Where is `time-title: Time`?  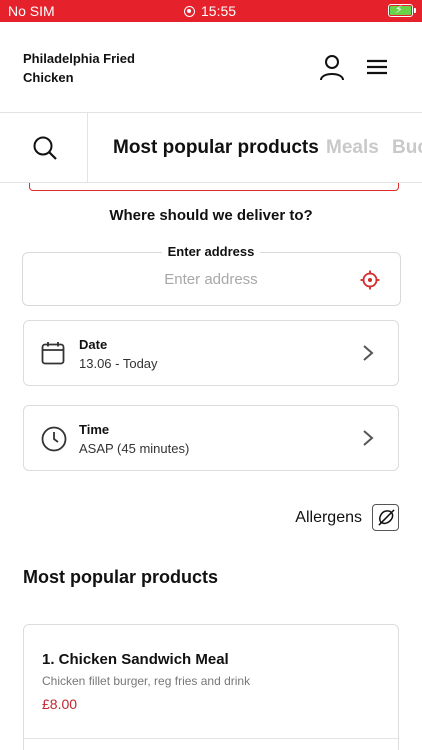 time-title: Time is located at coordinates (94, 429).